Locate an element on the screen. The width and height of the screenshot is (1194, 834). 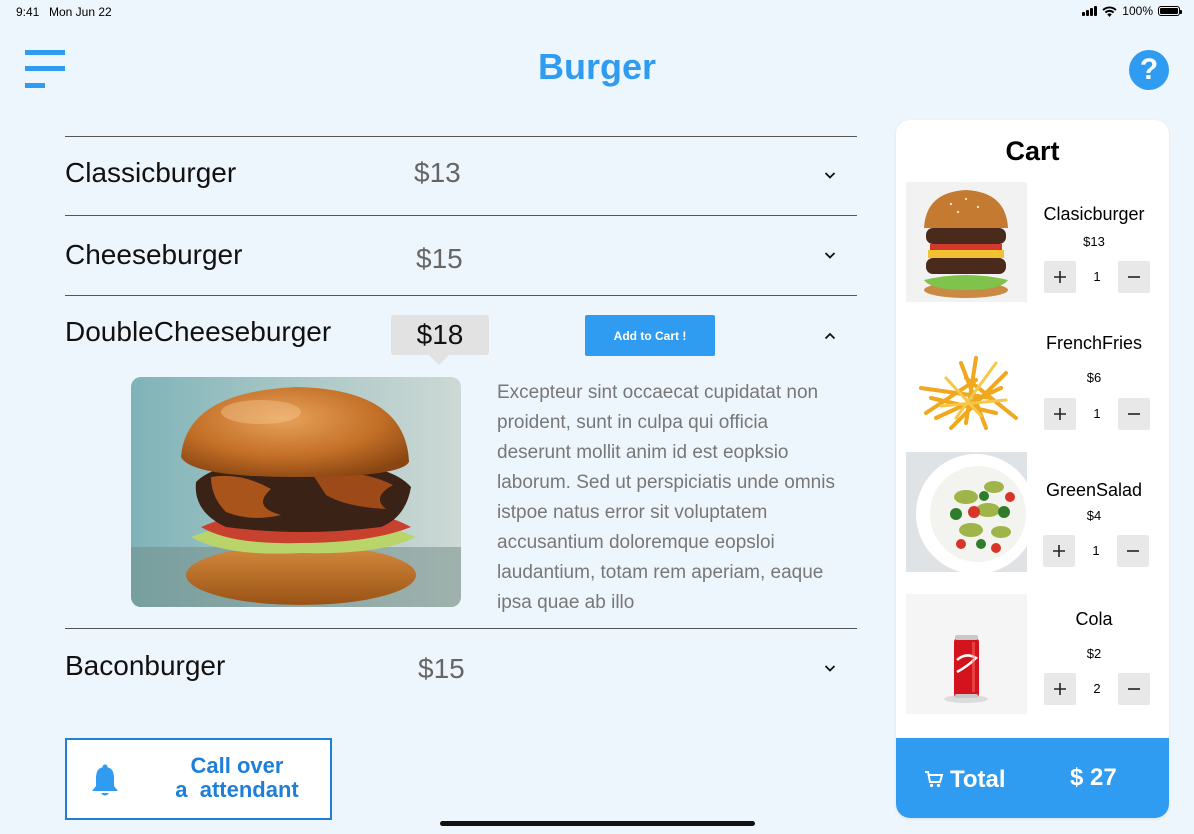
cart-item-name: Cola is located at coordinates (1094, 619).